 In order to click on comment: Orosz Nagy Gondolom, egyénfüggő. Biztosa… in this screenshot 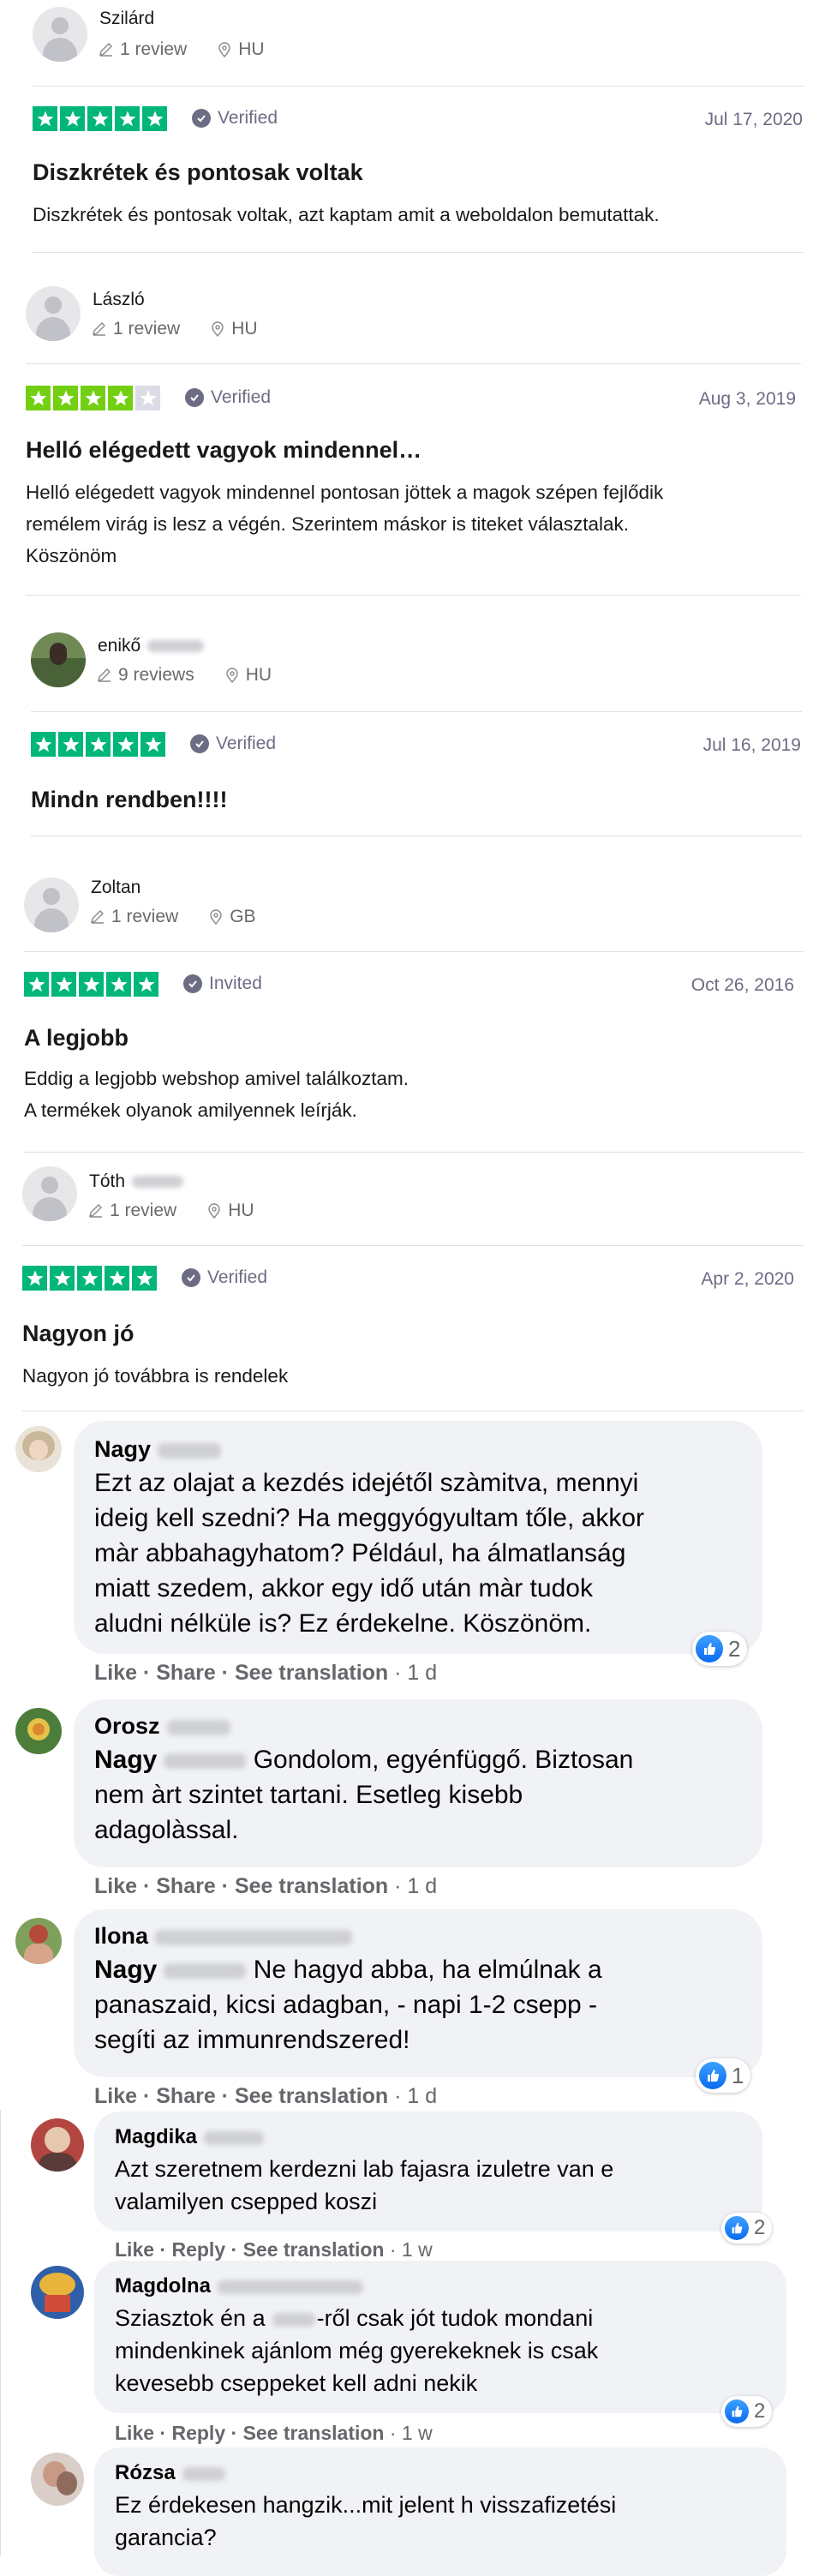, I will do `click(406, 1797)`.